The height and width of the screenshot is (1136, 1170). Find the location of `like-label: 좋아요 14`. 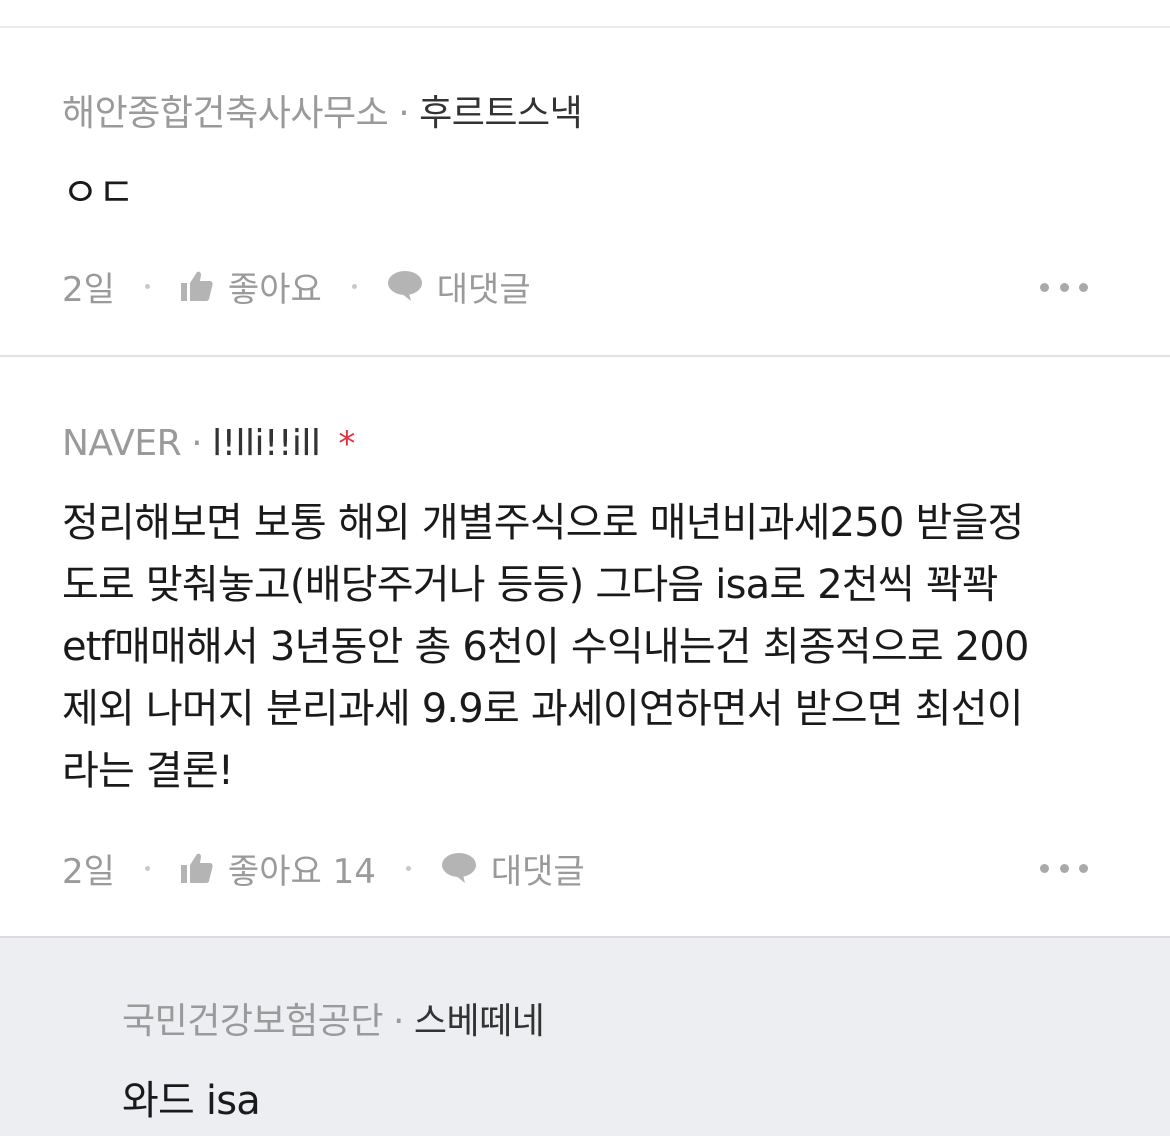

like-label: 좋아요 14 is located at coordinates (301, 871).